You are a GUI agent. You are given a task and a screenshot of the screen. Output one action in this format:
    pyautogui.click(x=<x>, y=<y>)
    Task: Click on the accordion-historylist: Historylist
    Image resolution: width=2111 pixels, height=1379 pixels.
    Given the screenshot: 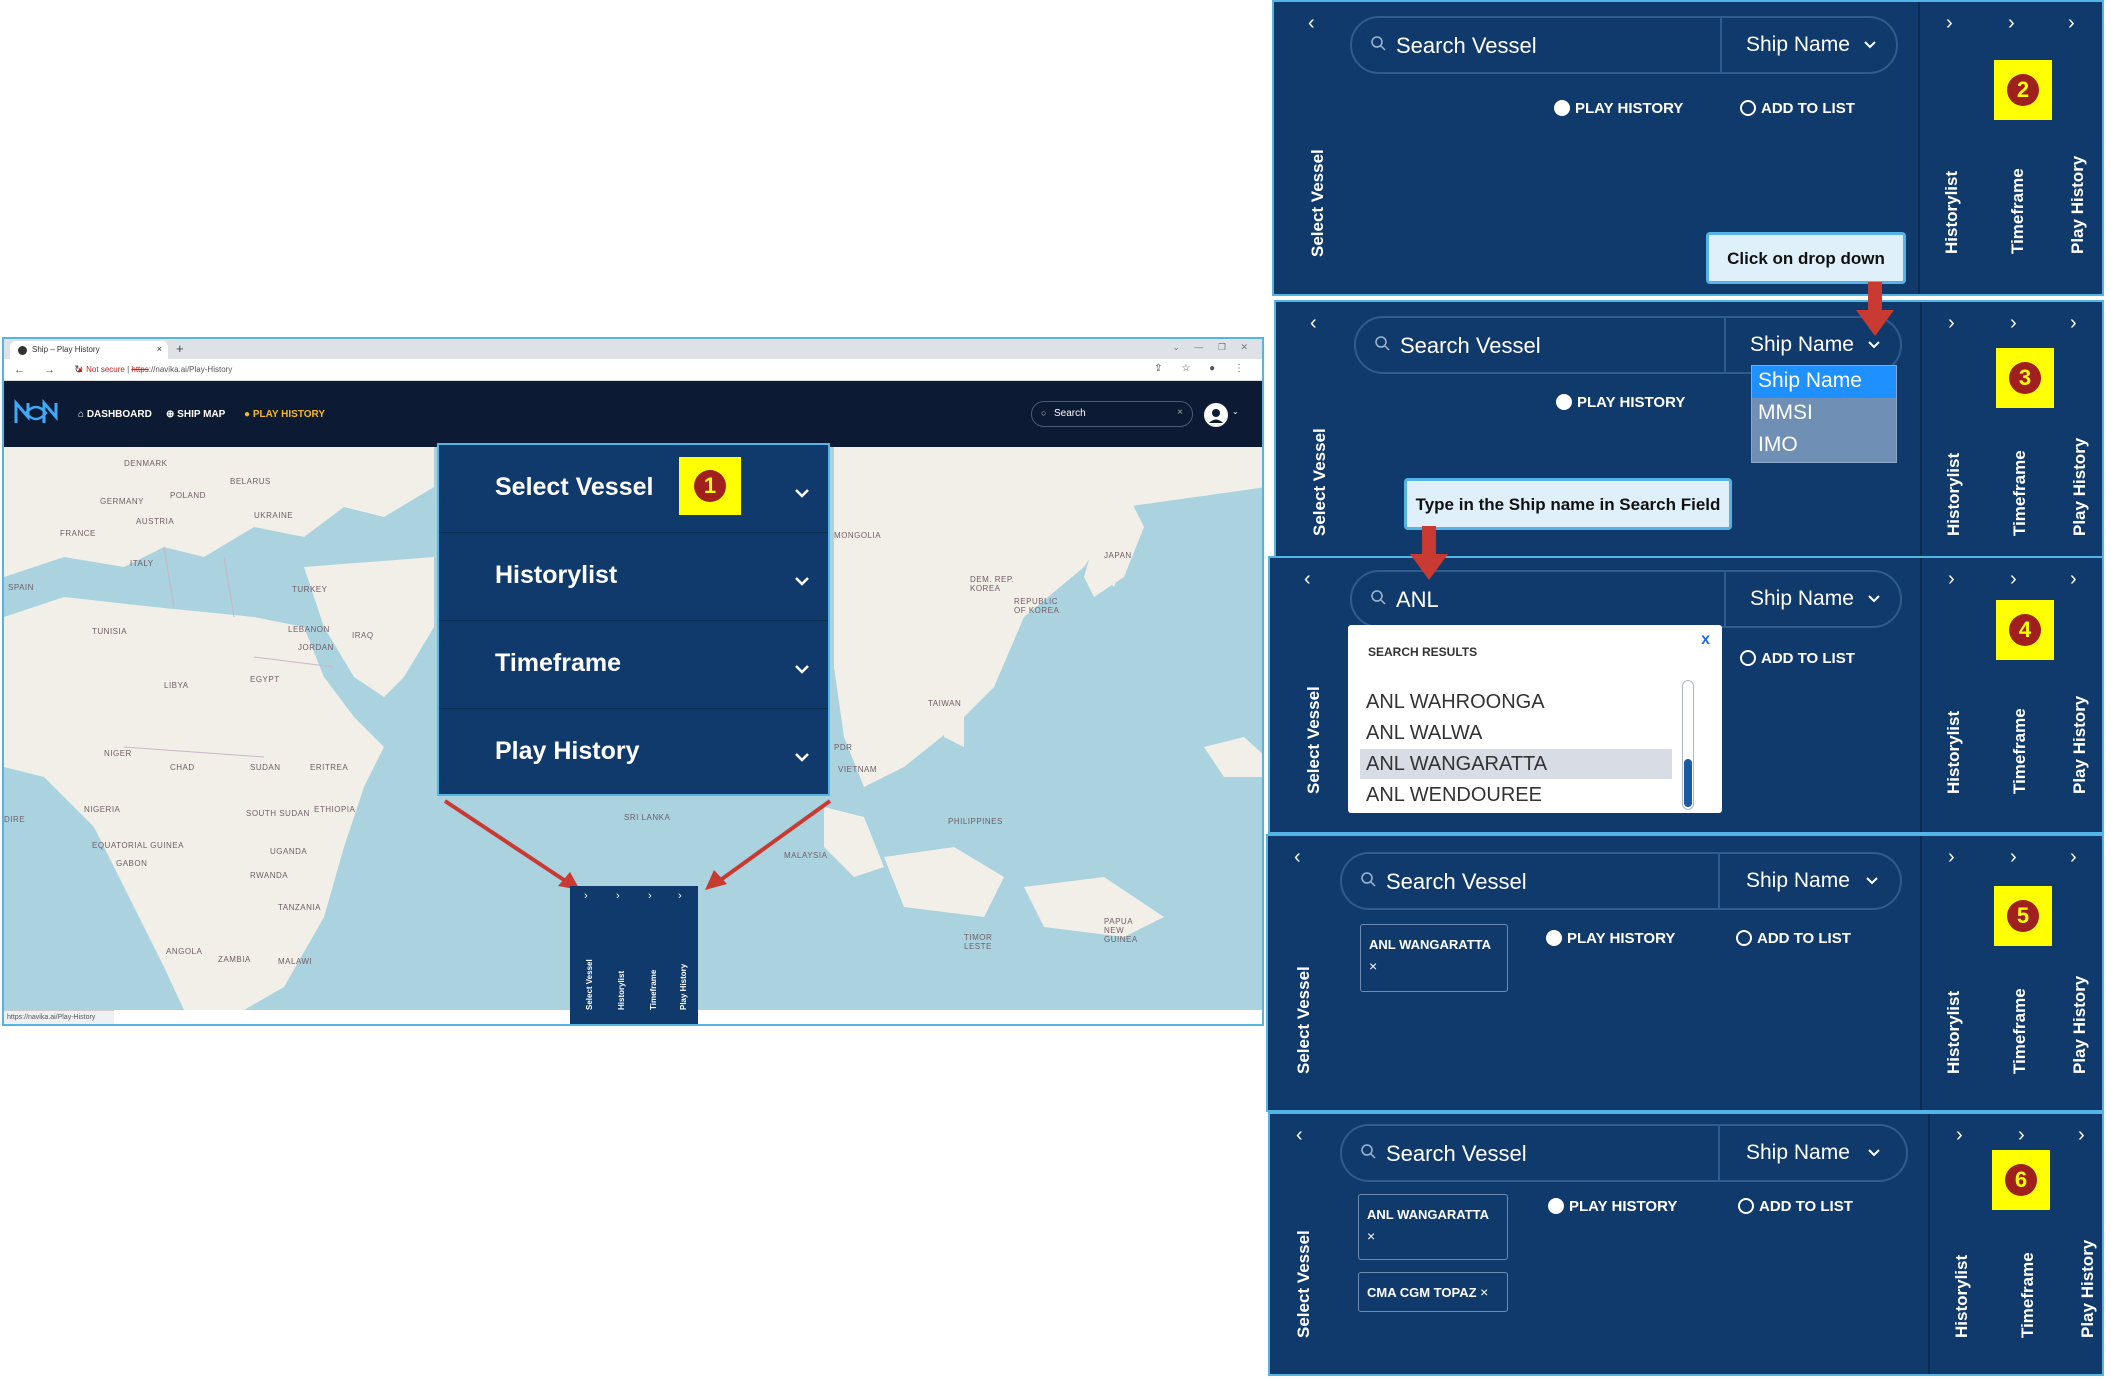 What is the action you would take?
    pyautogui.click(x=633, y=577)
    